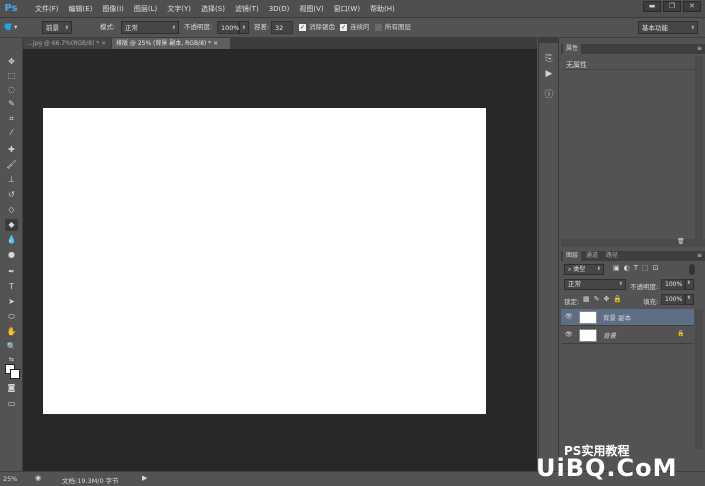 The image size is (705, 486). I want to click on mode-select: 正常, so click(150, 28).